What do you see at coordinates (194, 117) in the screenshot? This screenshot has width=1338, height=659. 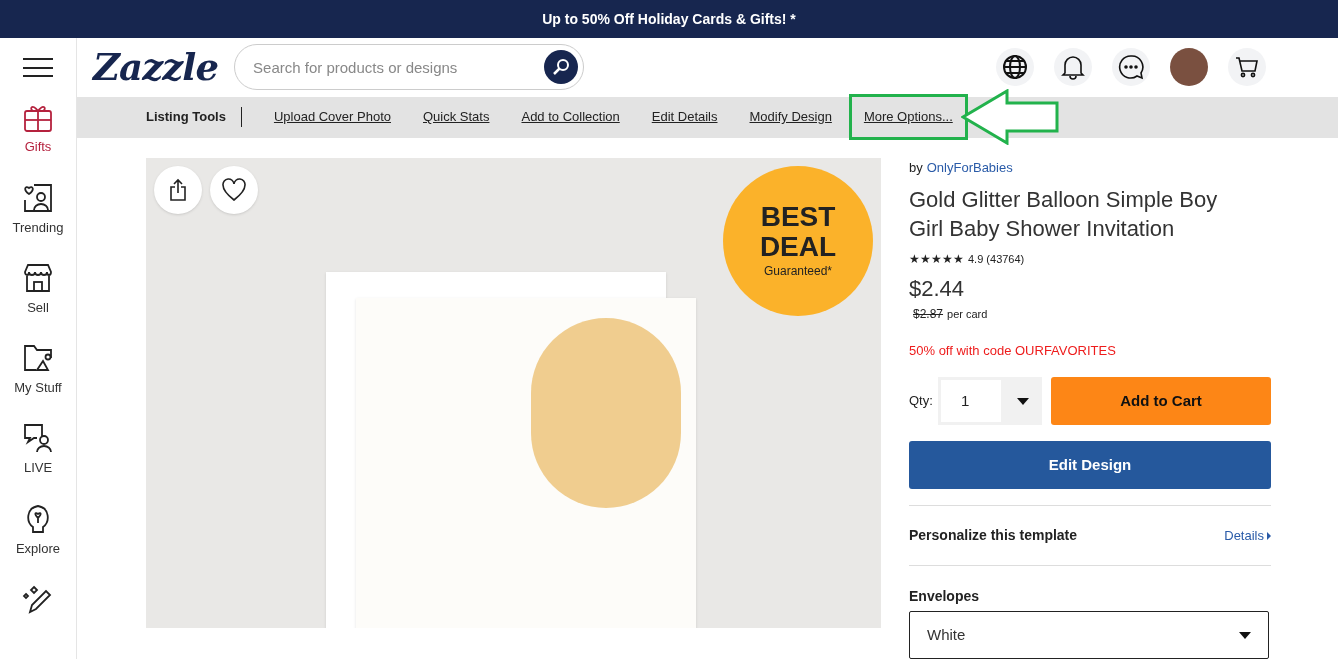 I see `toolbar-title: Listing Tools` at bounding box center [194, 117].